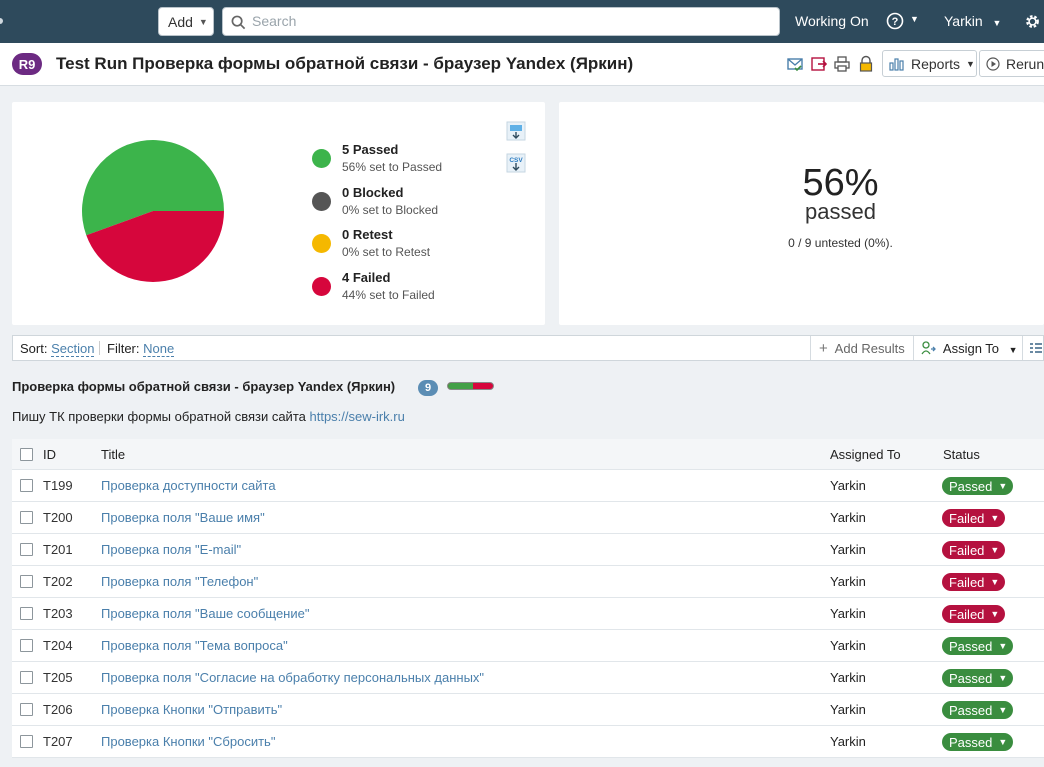 This screenshot has width=1044, height=767. I want to click on test-title-link: Проверка поля "Ваше сообщение", so click(205, 613).